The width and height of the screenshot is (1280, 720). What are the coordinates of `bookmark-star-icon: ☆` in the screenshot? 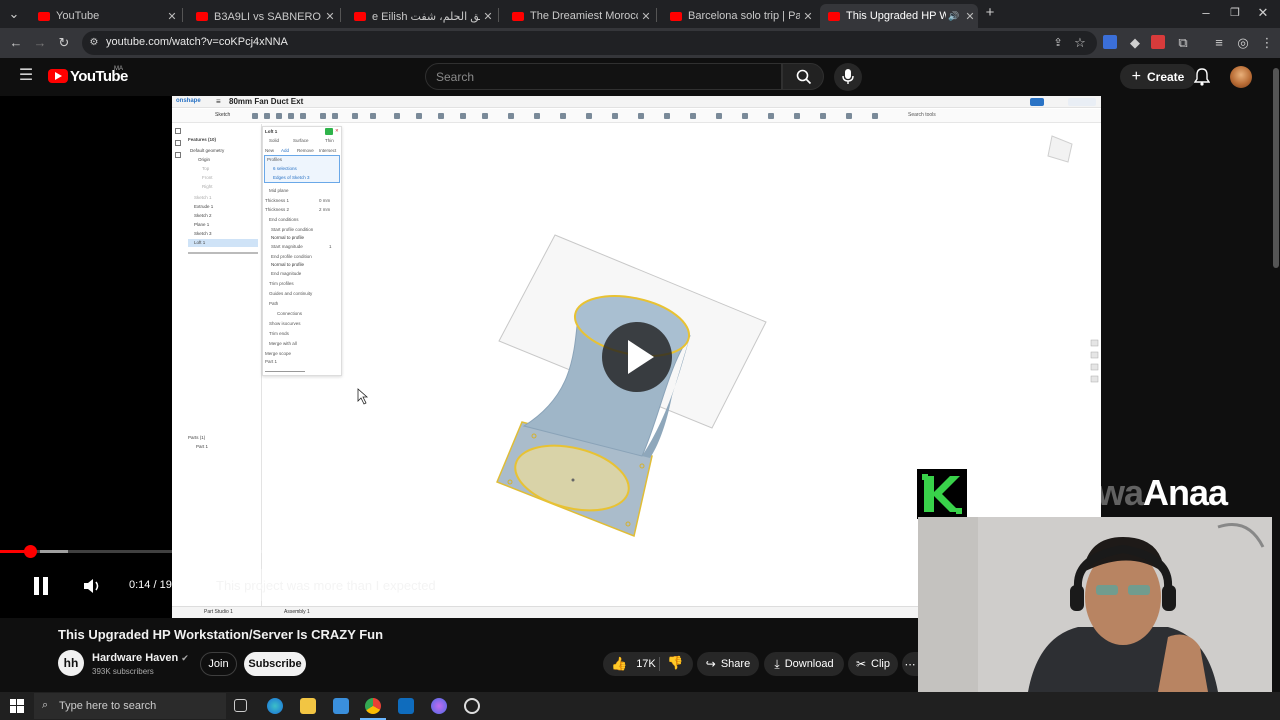 It's located at (1080, 43).